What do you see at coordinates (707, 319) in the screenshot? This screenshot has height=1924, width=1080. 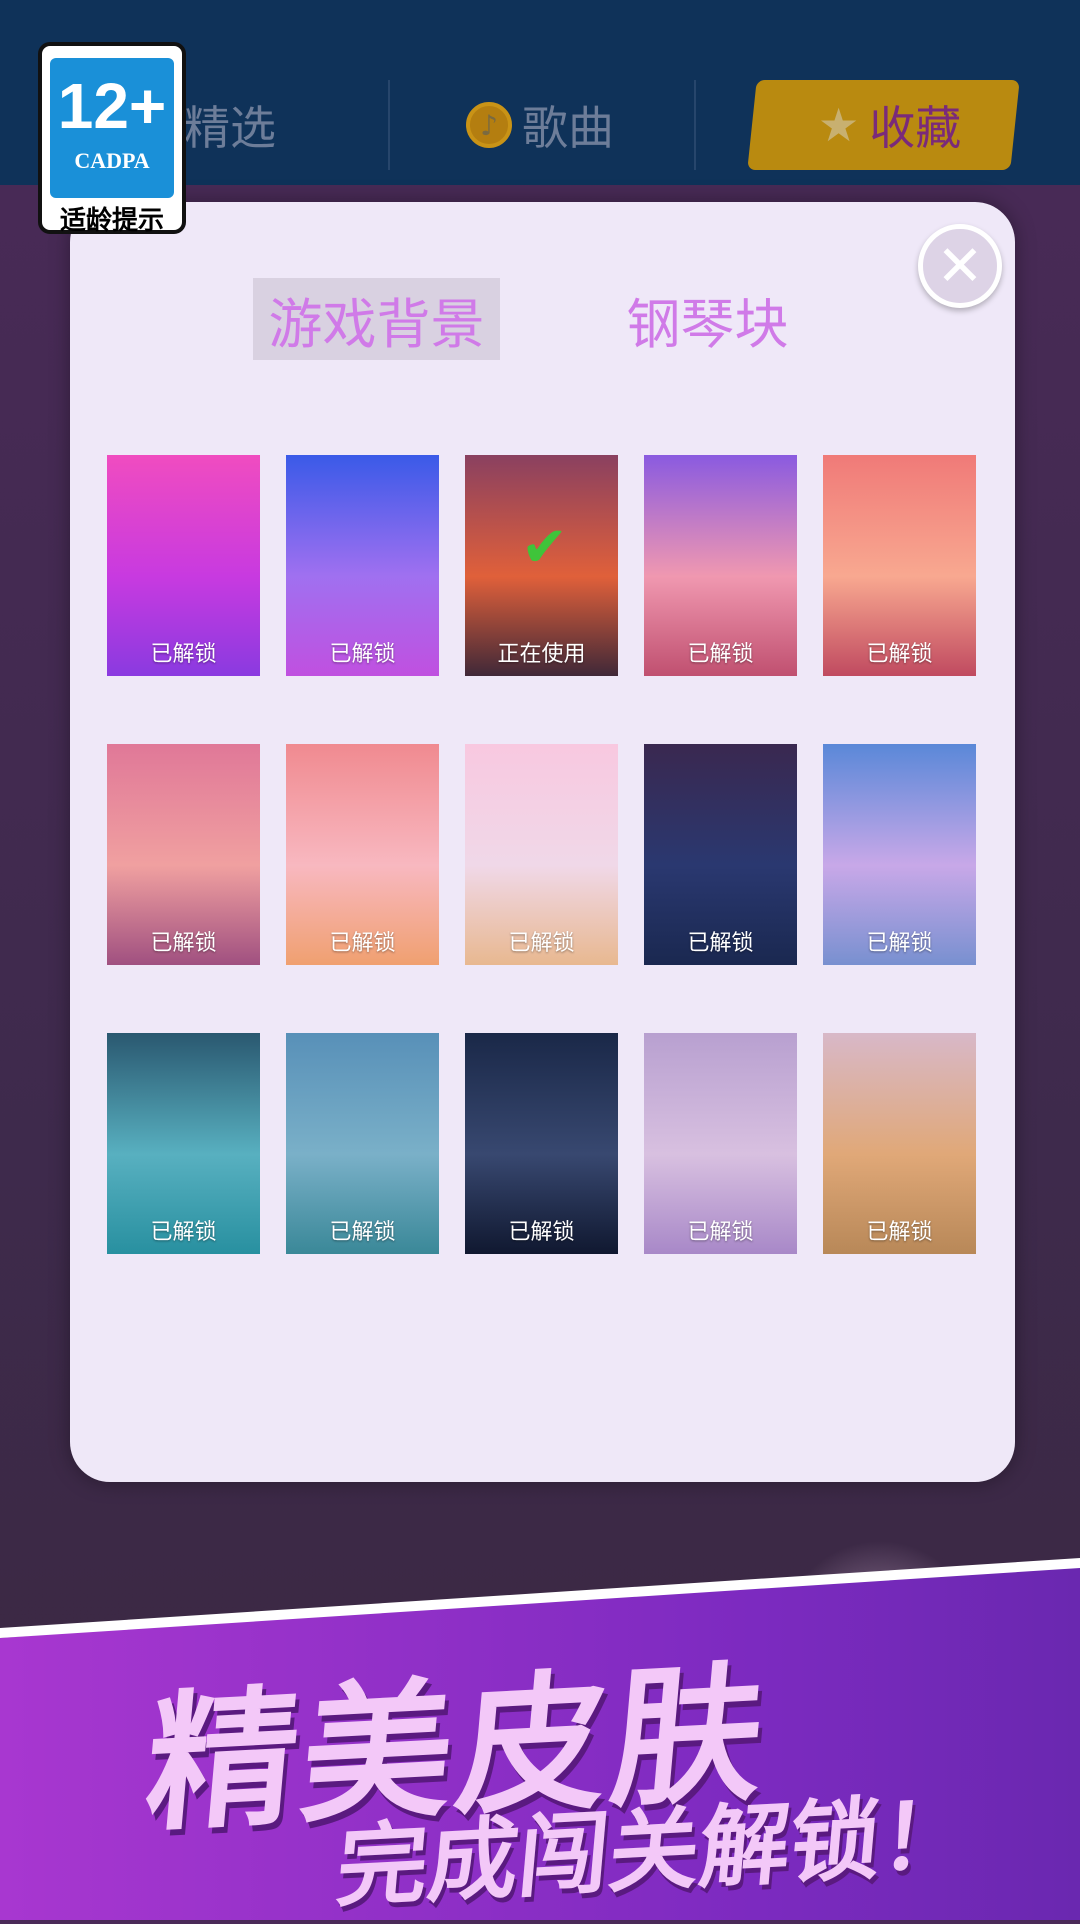 I see `tab-piano-tiles: 钢琴块` at bounding box center [707, 319].